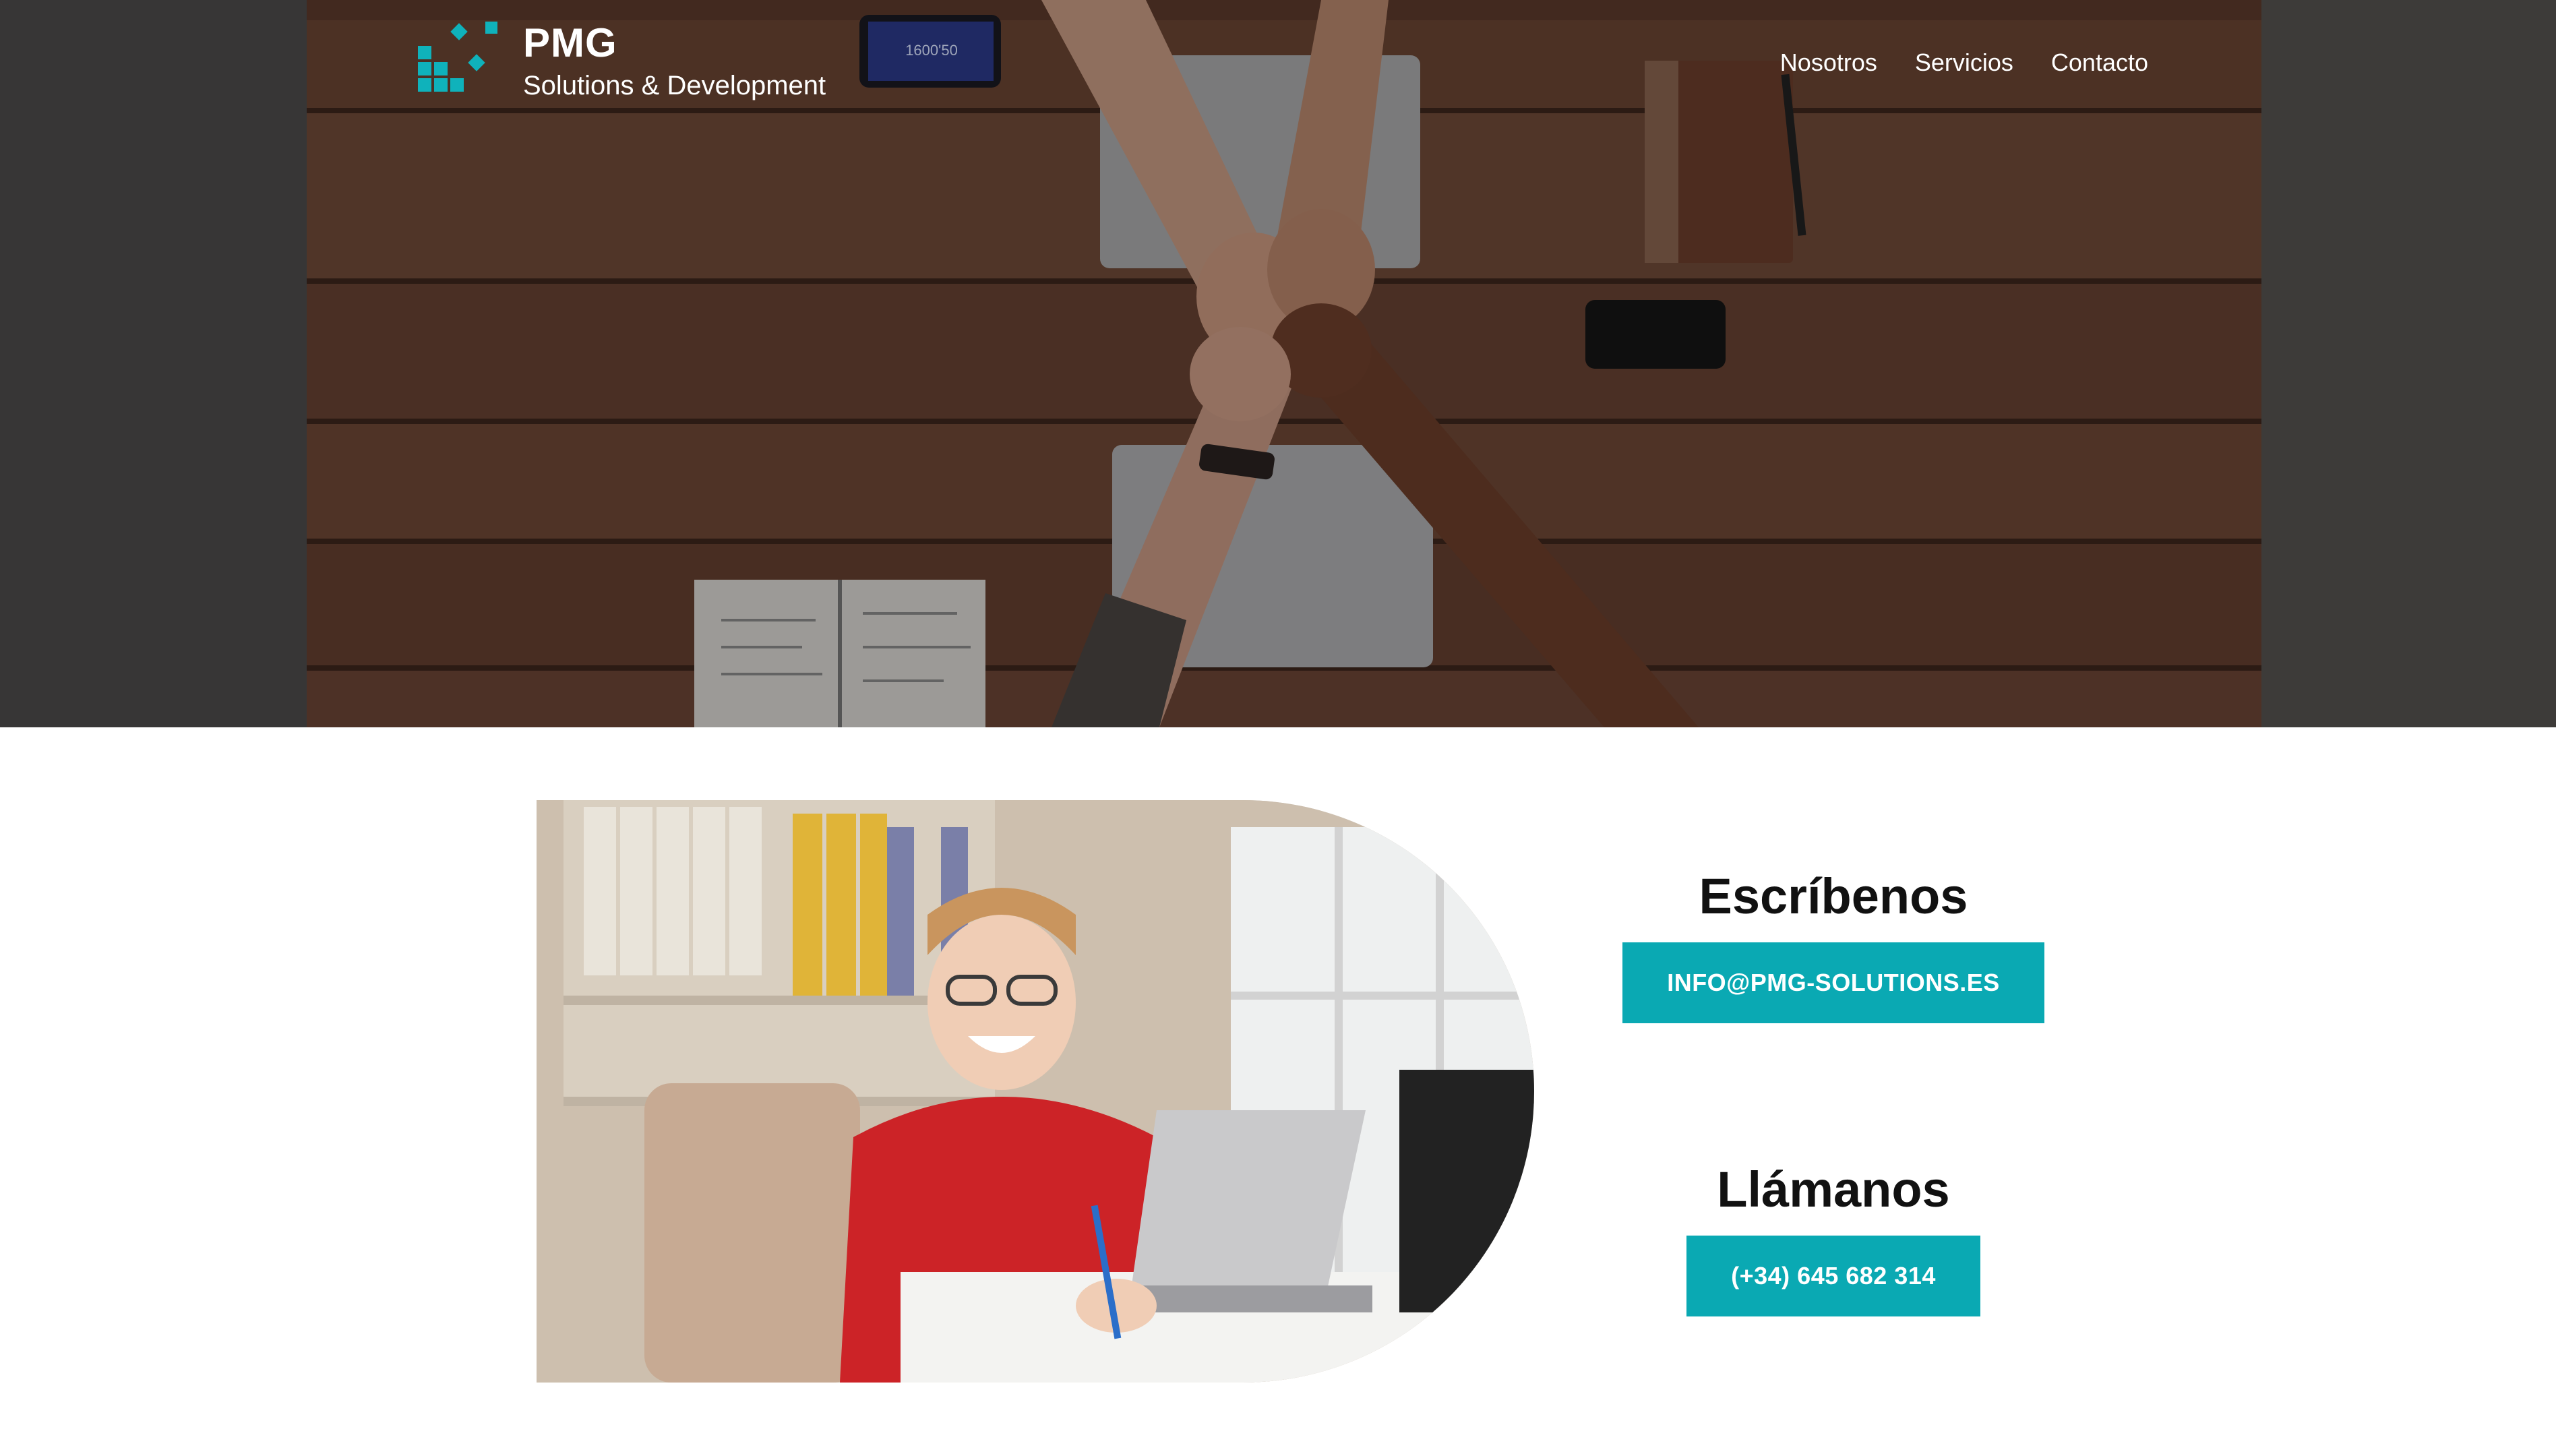  I want to click on phone-heading: Llámanos, so click(1834, 1189).